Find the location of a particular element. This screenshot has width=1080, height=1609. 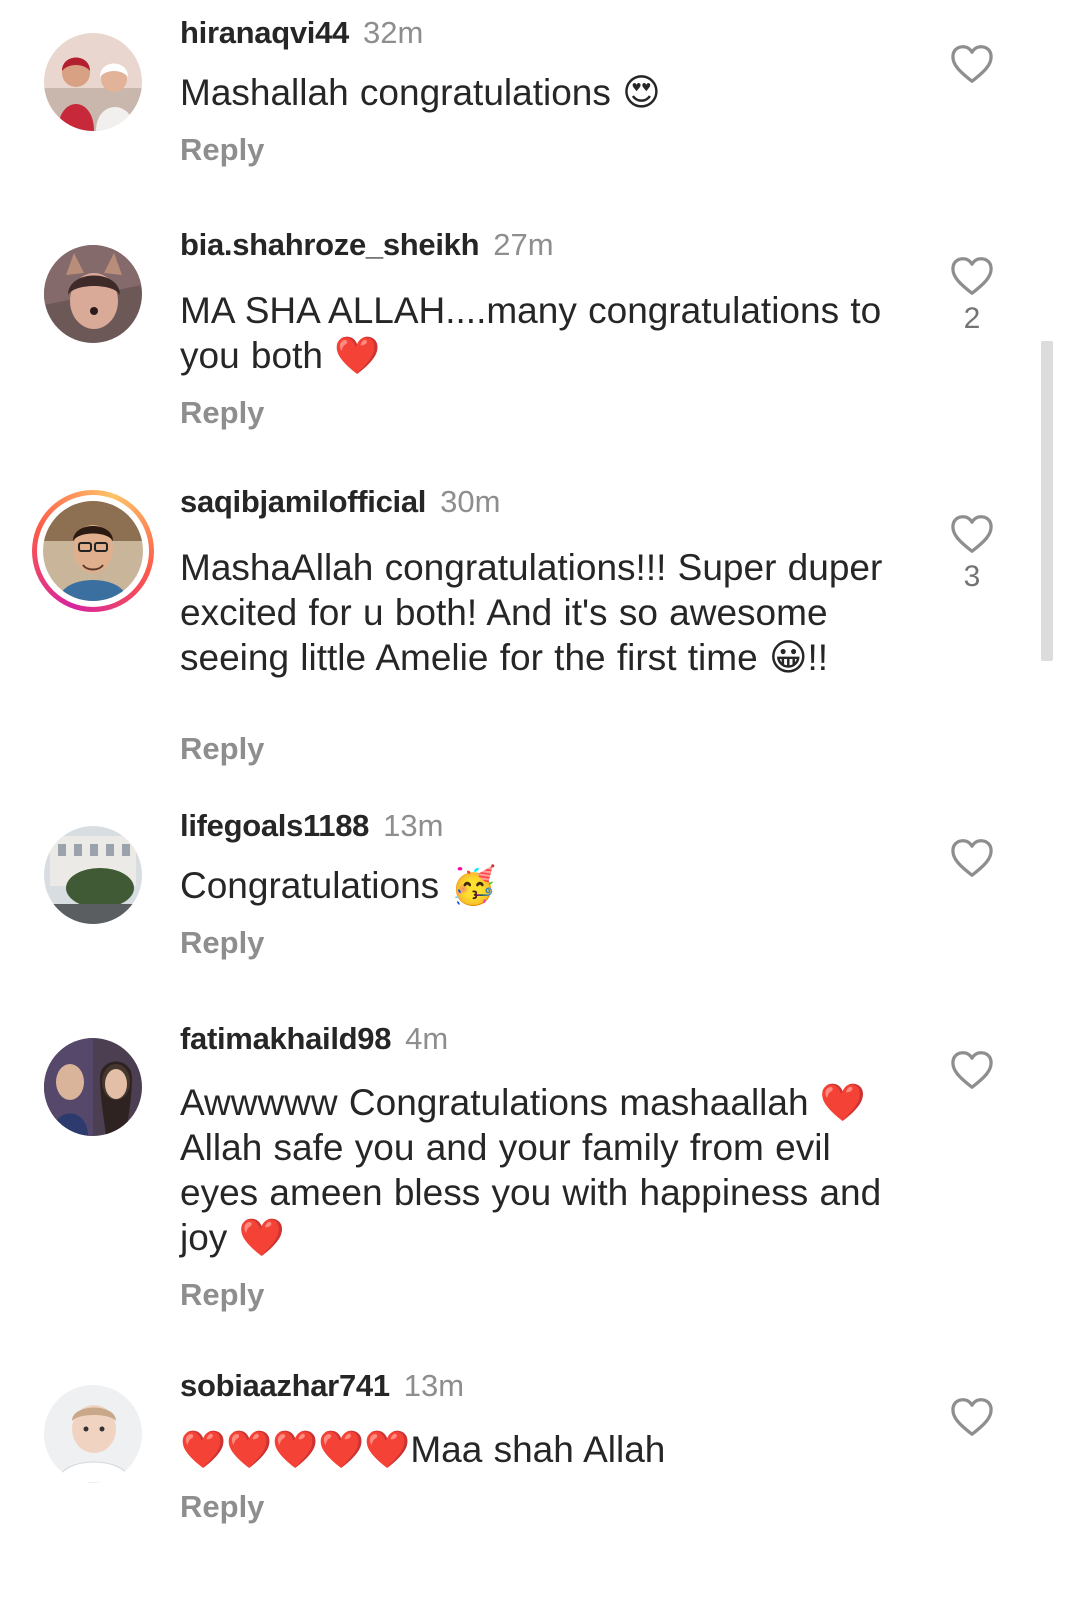

comment-username: fatimakhaild98 is located at coordinates (285, 1038).